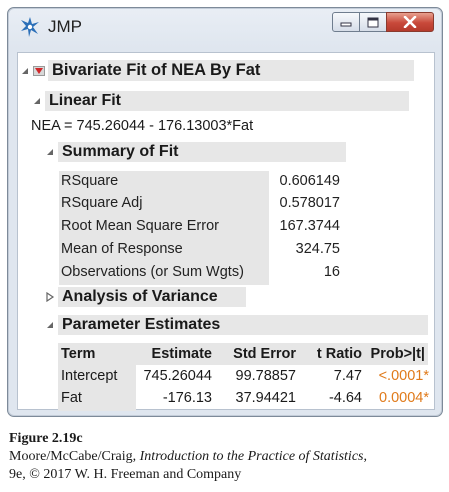 This screenshot has height=492, width=449. Describe the element at coordinates (398, 354) in the screenshot. I see `column-header-prob: Prob>|t|` at that location.